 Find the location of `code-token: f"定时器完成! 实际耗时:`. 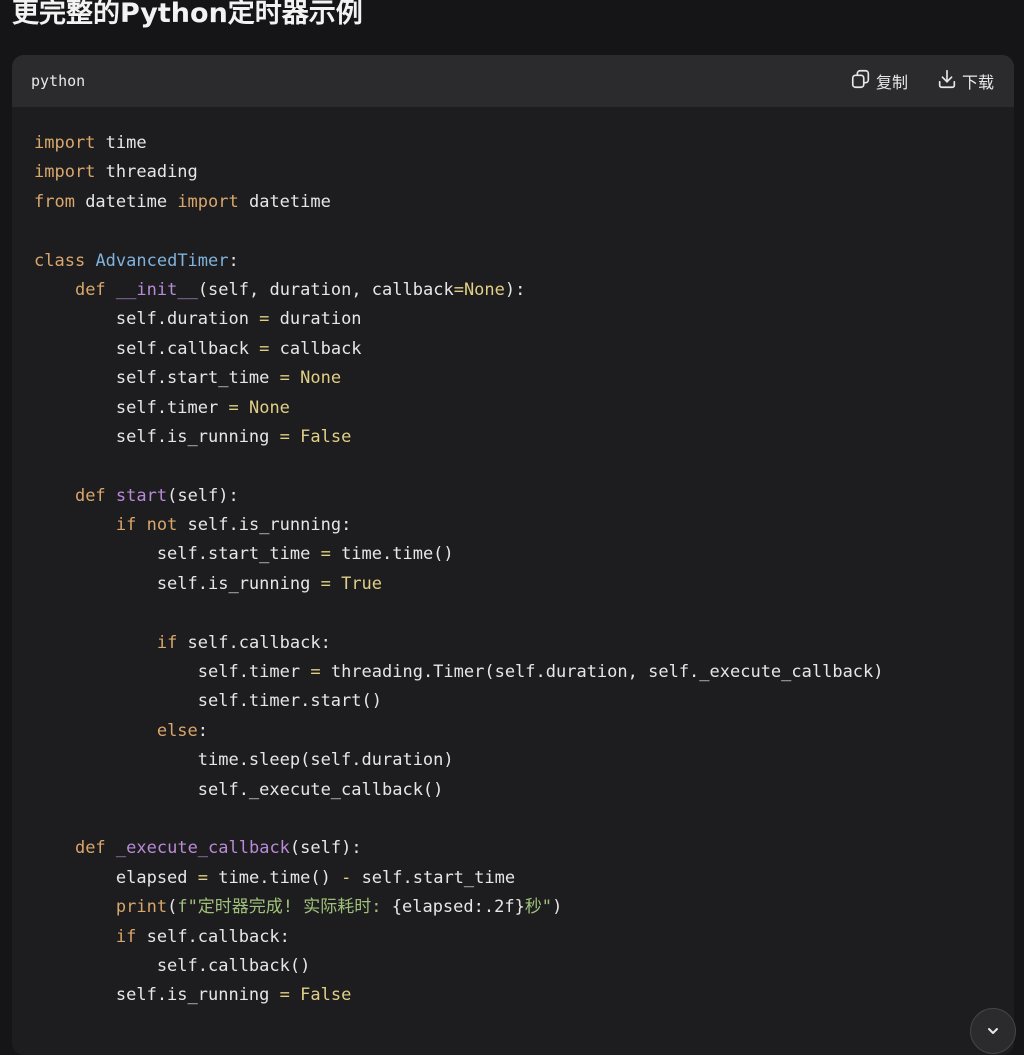

code-token: f"定时器完成! 实际耗时: is located at coordinates (284, 907).